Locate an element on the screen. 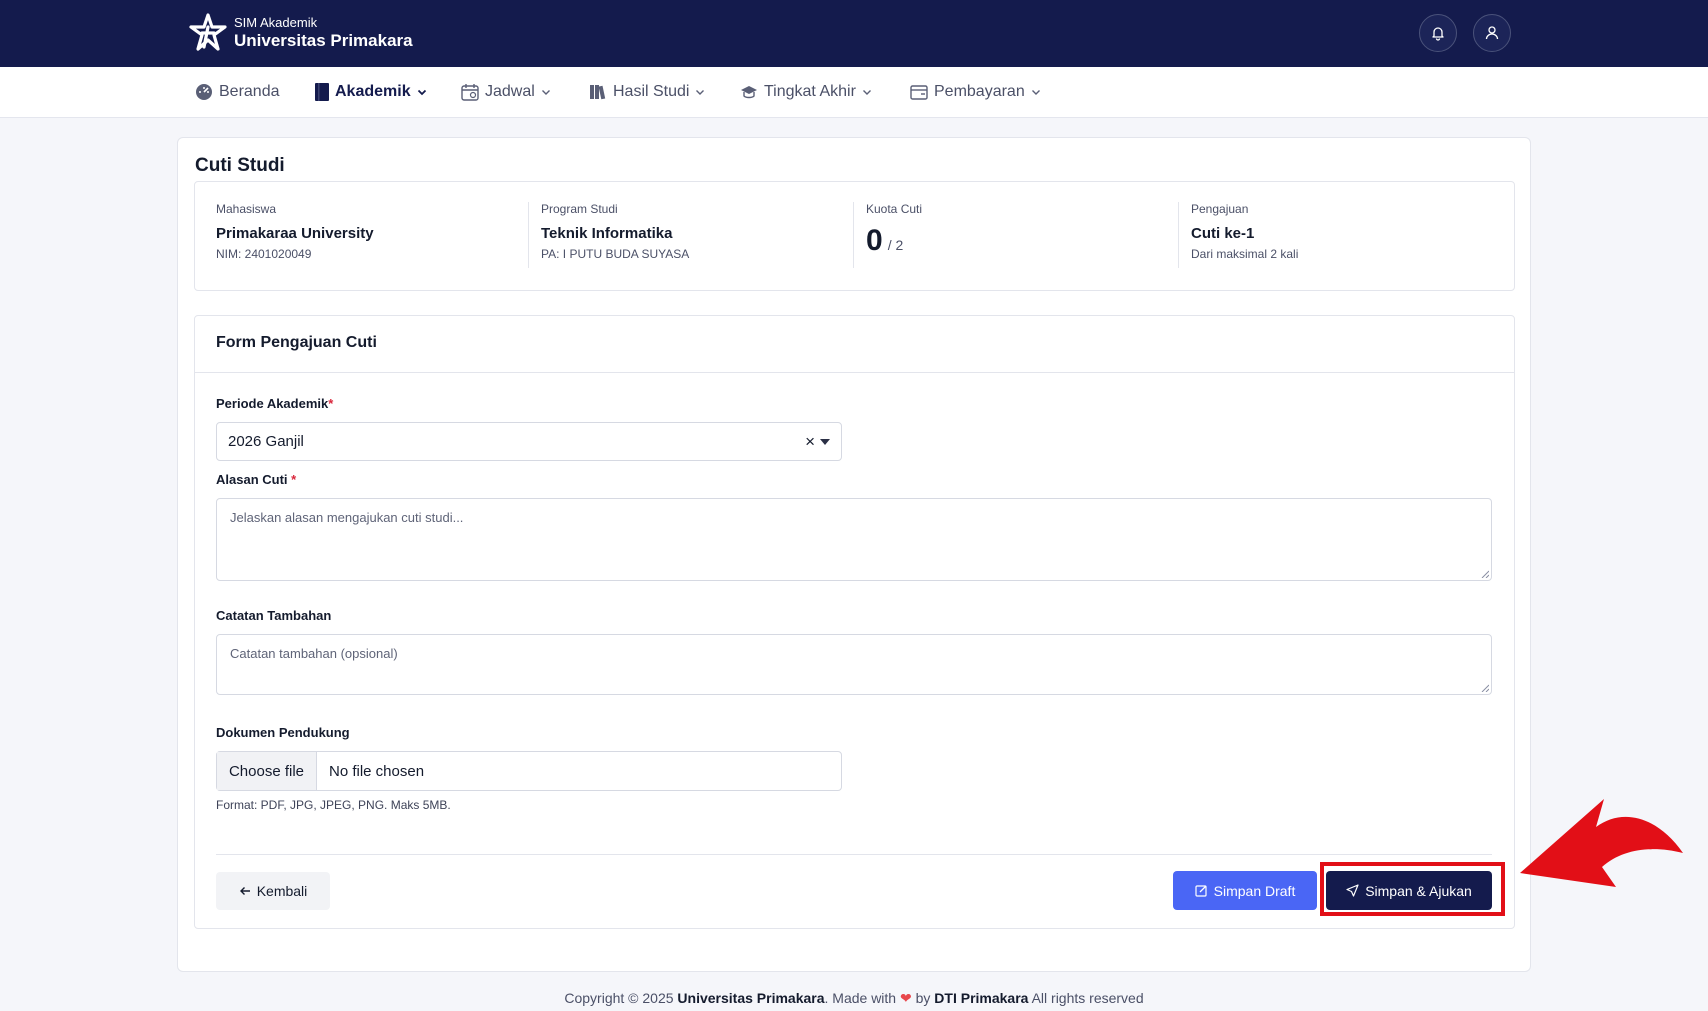 This screenshot has width=1708, height=1011. notifications-button is located at coordinates (1438, 33).